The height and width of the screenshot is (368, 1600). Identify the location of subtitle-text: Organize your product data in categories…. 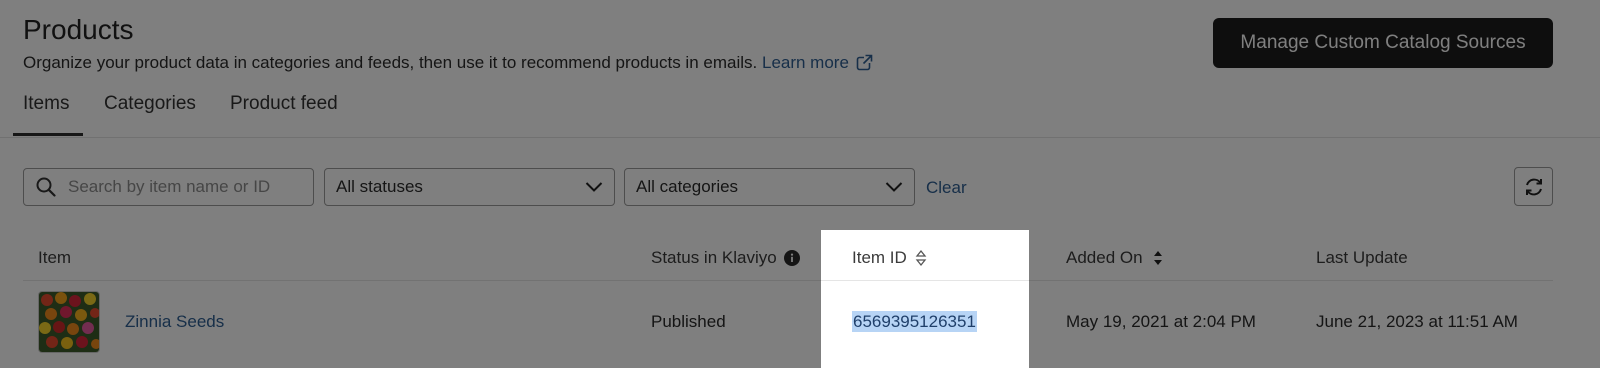
(390, 62).